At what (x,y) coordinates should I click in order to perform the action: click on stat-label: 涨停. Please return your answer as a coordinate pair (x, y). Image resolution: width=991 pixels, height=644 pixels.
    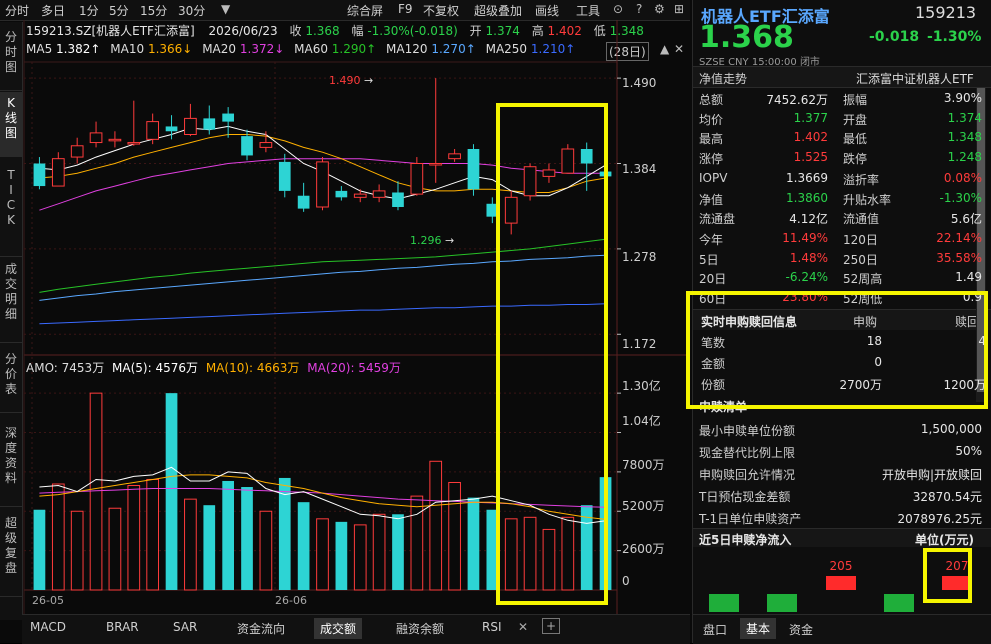
    Looking at the image, I should click on (711, 158).